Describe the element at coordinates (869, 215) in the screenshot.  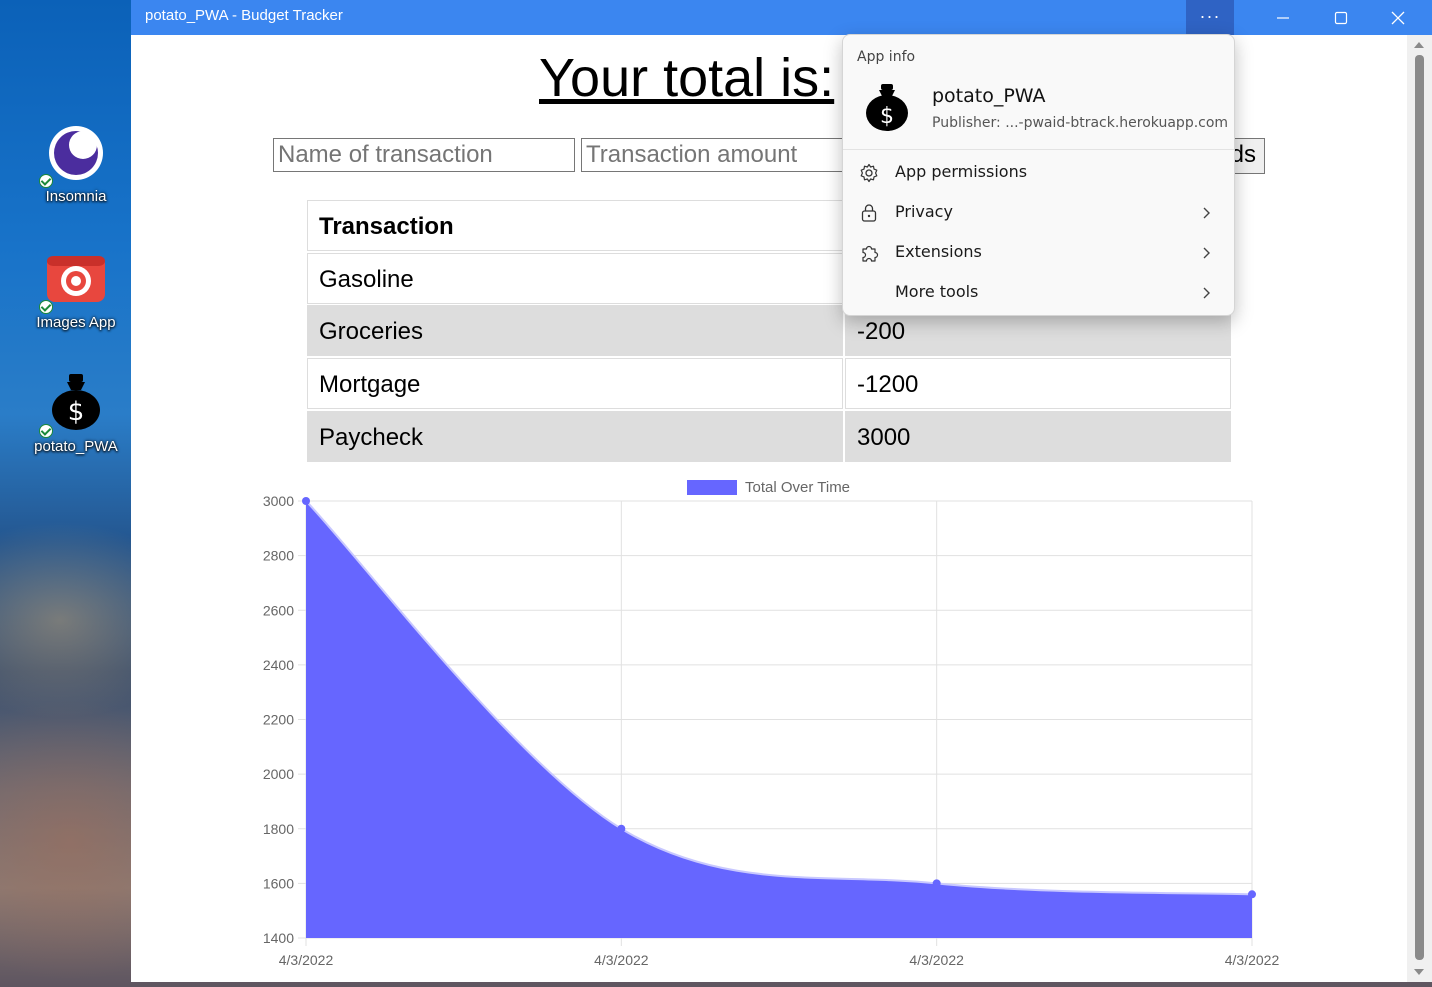
I see `lock-icon` at that location.